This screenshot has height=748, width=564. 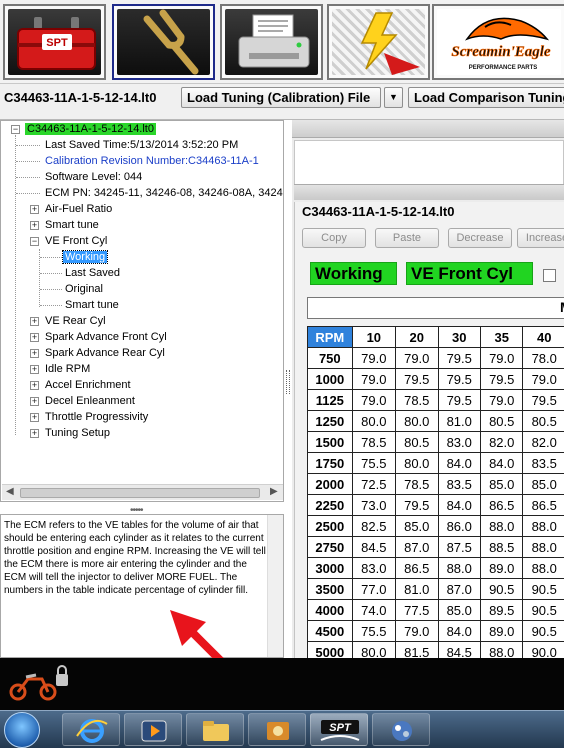 What do you see at coordinates (10, 491) in the screenshot?
I see `scroll-left-icon: ◀` at bounding box center [10, 491].